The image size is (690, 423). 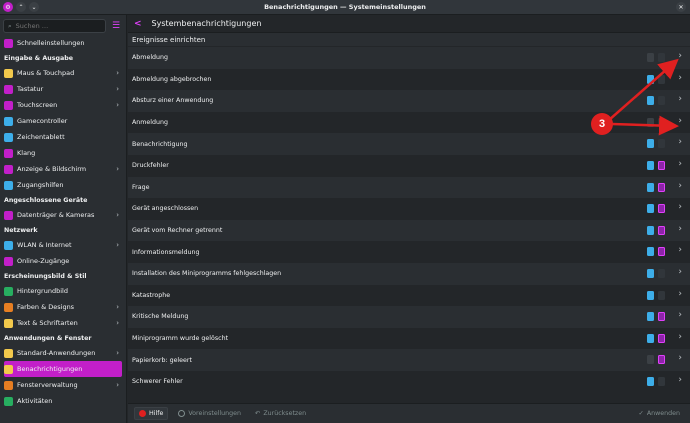 What do you see at coordinates (659, 413) in the screenshot?
I see `apply-button: ✓ Anwenden` at bounding box center [659, 413].